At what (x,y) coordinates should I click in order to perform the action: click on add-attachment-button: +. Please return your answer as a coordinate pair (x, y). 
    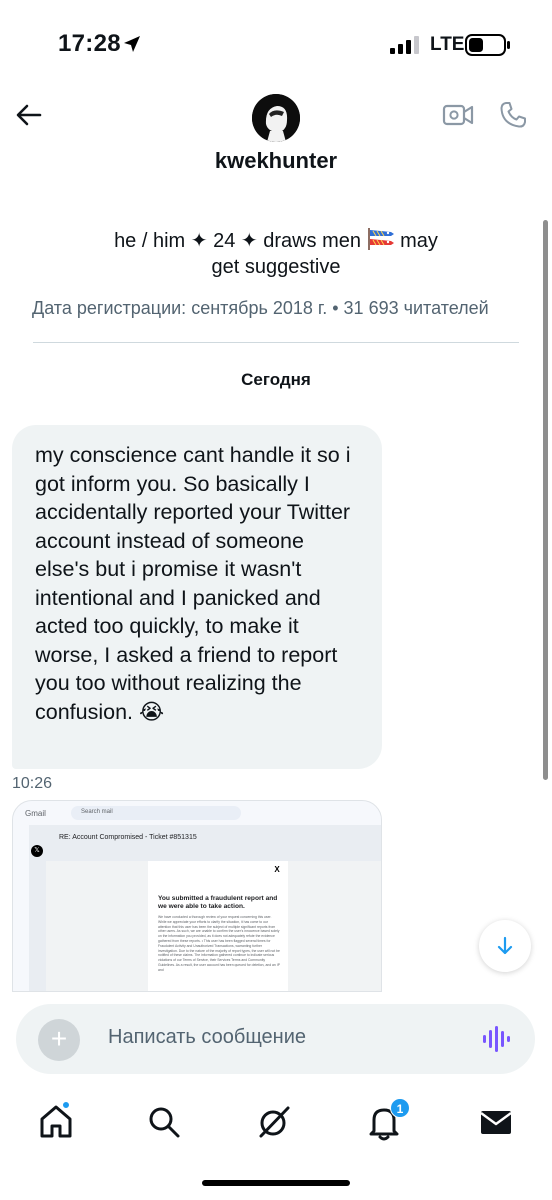
    Looking at the image, I should click on (59, 1040).